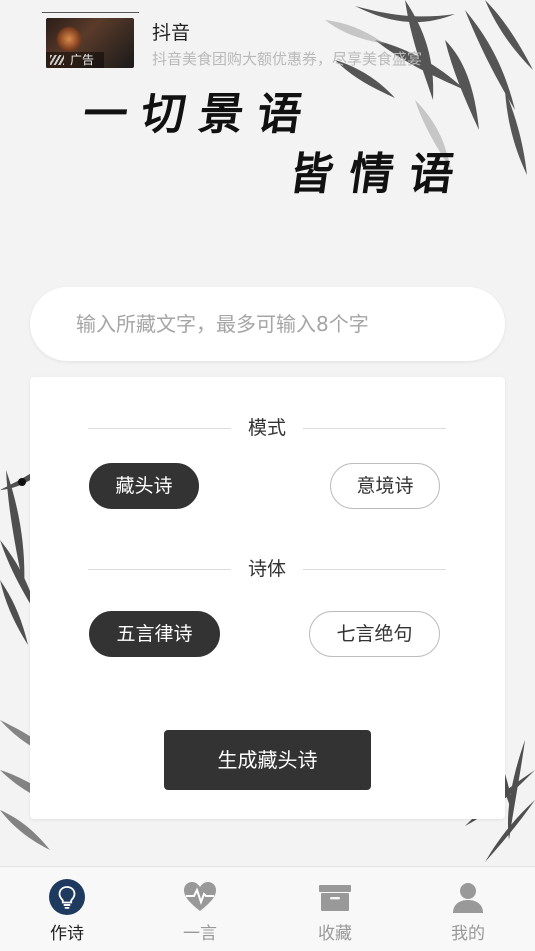 Image resolution: width=535 pixels, height=951 pixels. What do you see at coordinates (267, 760) in the screenshot?
I see `generate-poem-button: 生成藏头诗` at bounding box center [267, 760].